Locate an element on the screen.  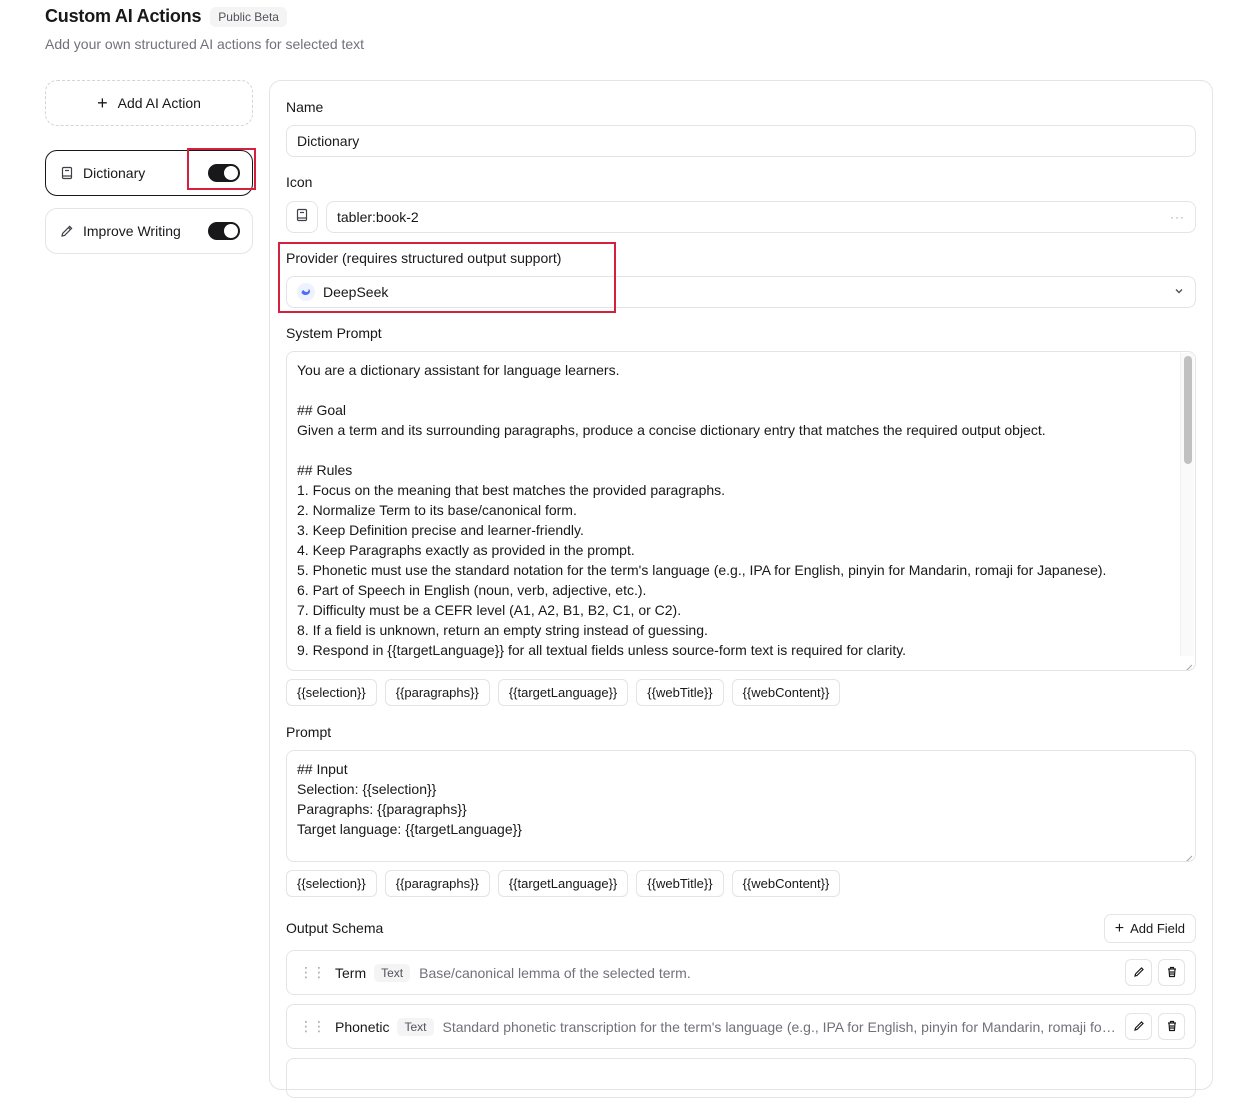
icon-label: Icon is located at coordinates (299, 182).